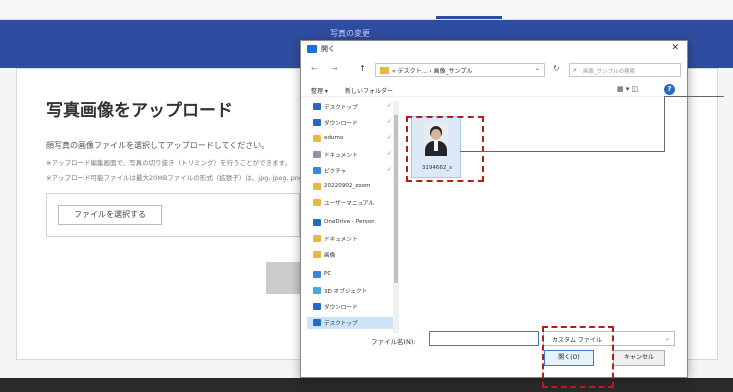 The width and height of the screenshot is (733, 392). Describe the element at coordinates (314, 68) in the screenshot. I see `back-arrow-icon: ←` at that location.